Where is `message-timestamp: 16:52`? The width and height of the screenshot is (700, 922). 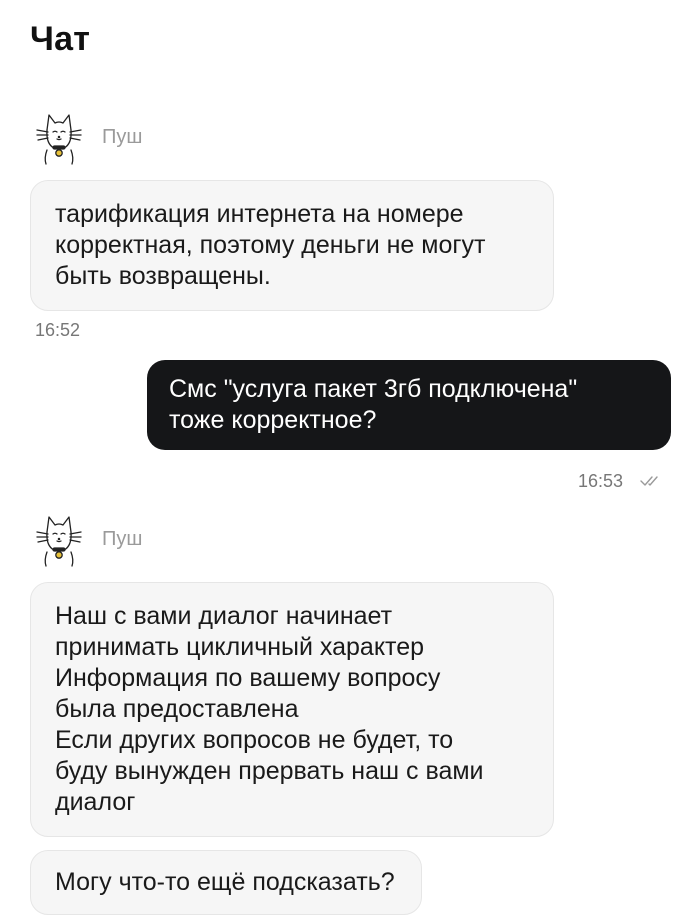
message-timestamp: 16:52 is located at coordinates (58, 330).